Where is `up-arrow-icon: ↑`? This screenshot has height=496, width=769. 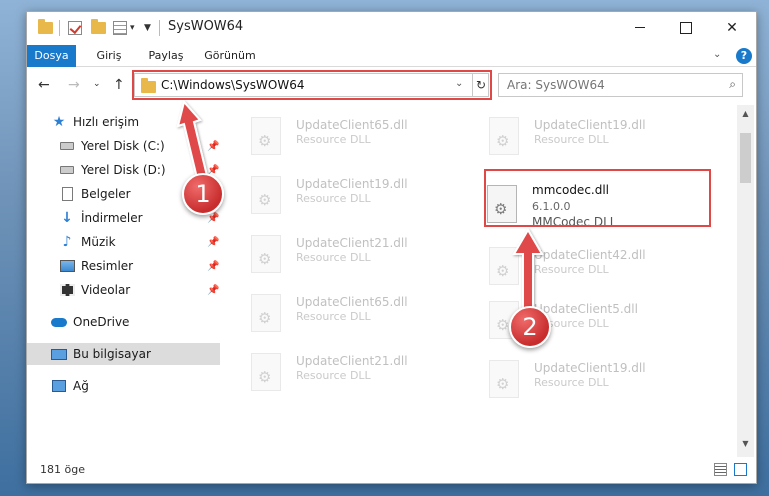 up-arrow-icon: ↑ is located at coordinates (119, 85).